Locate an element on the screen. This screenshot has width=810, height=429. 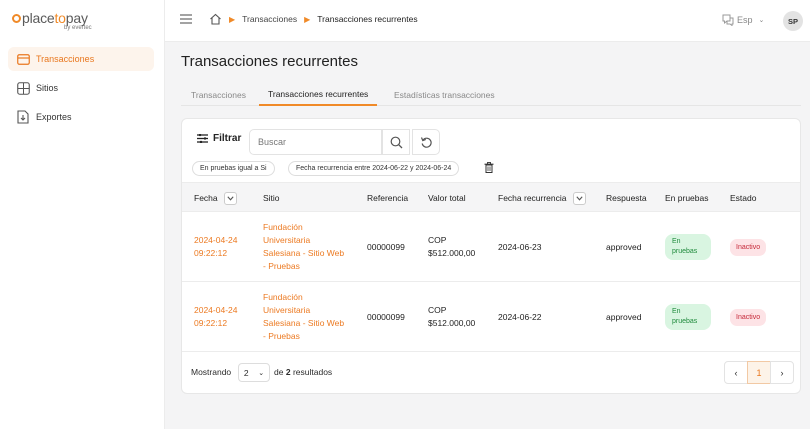
column-valor-total: Valor total is located at coordinates (447, 198).